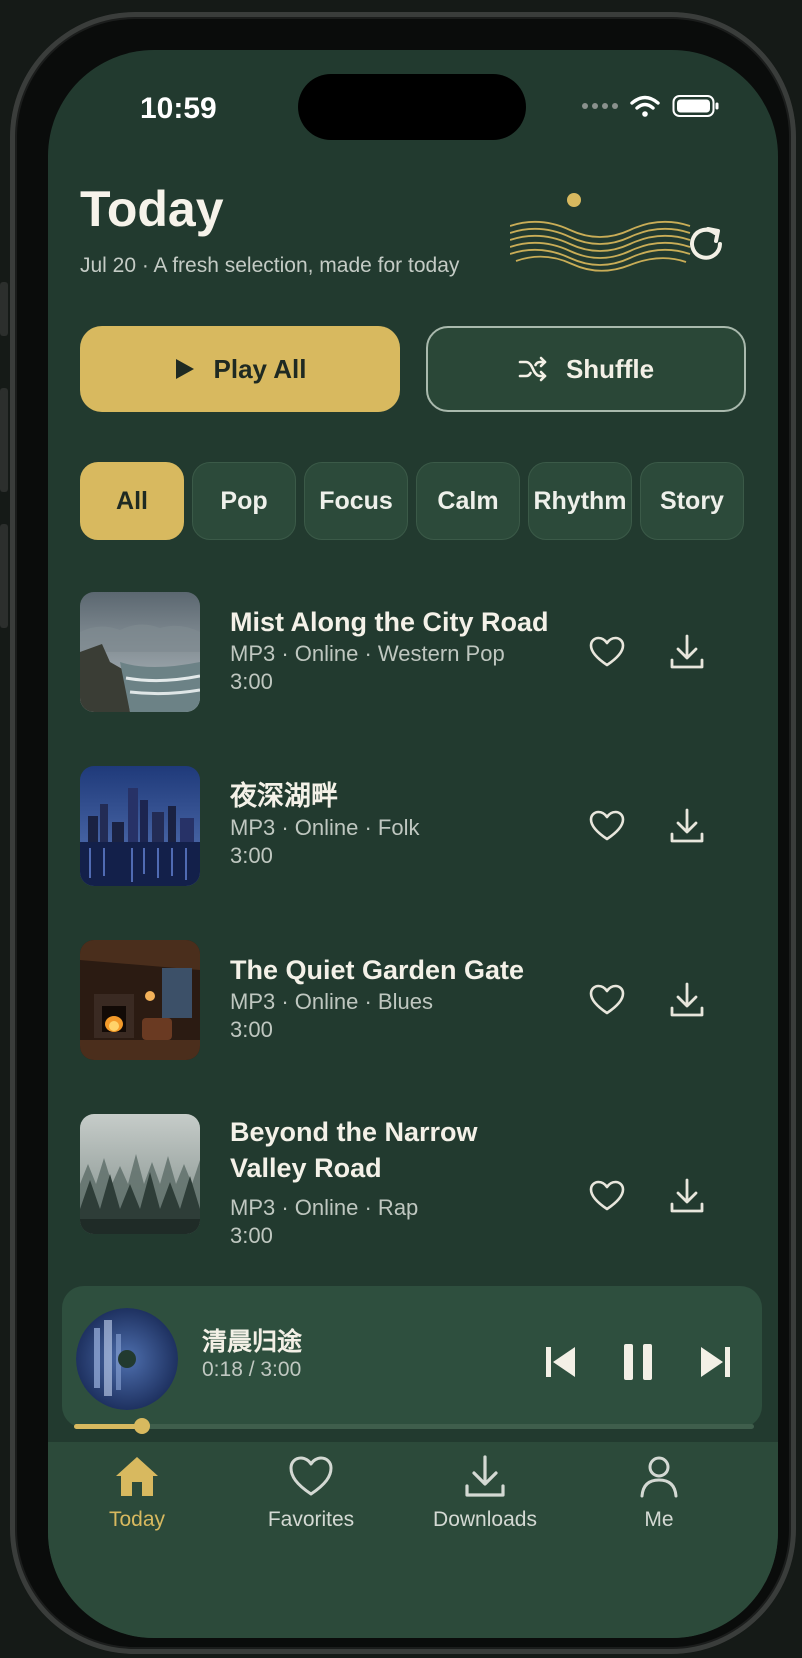 Image resolution: width=802 pixels, height=1658 pixels. I want to click on track-title: The Quiet Garden Gate, so click(377, 970).